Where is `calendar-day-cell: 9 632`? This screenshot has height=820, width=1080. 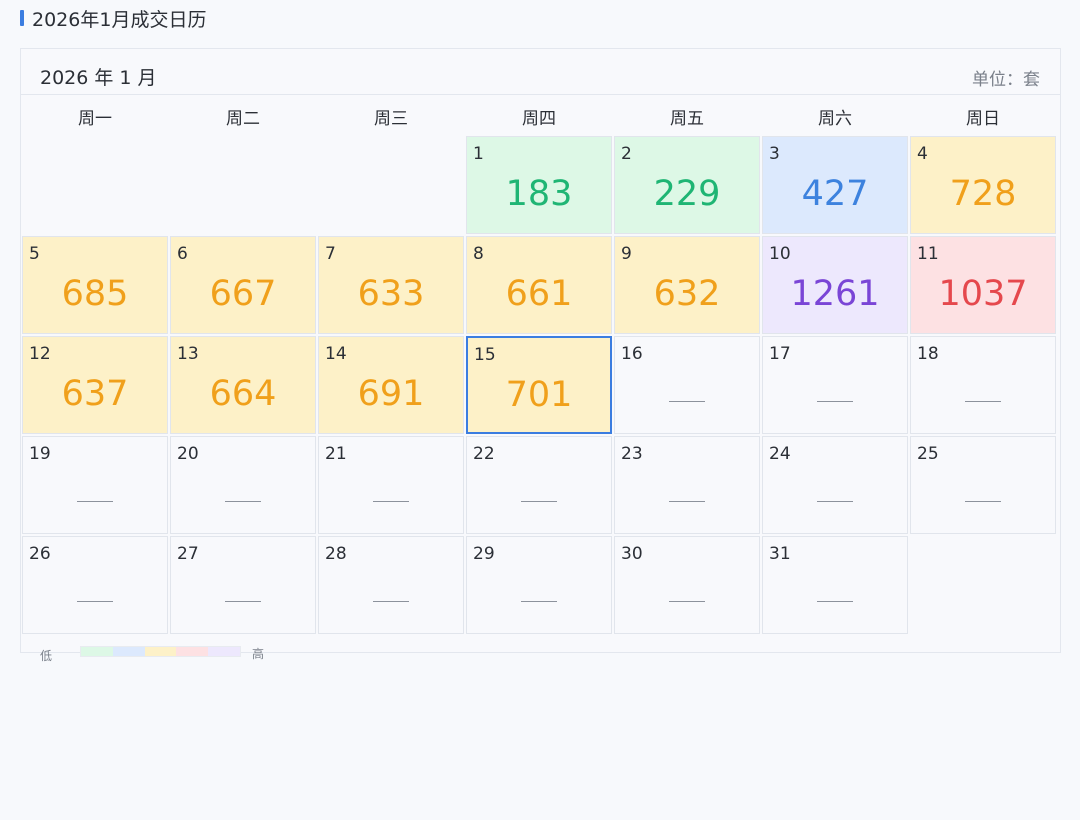 calendar-day-cell: 9 632 is located at coordinates (687, 285).